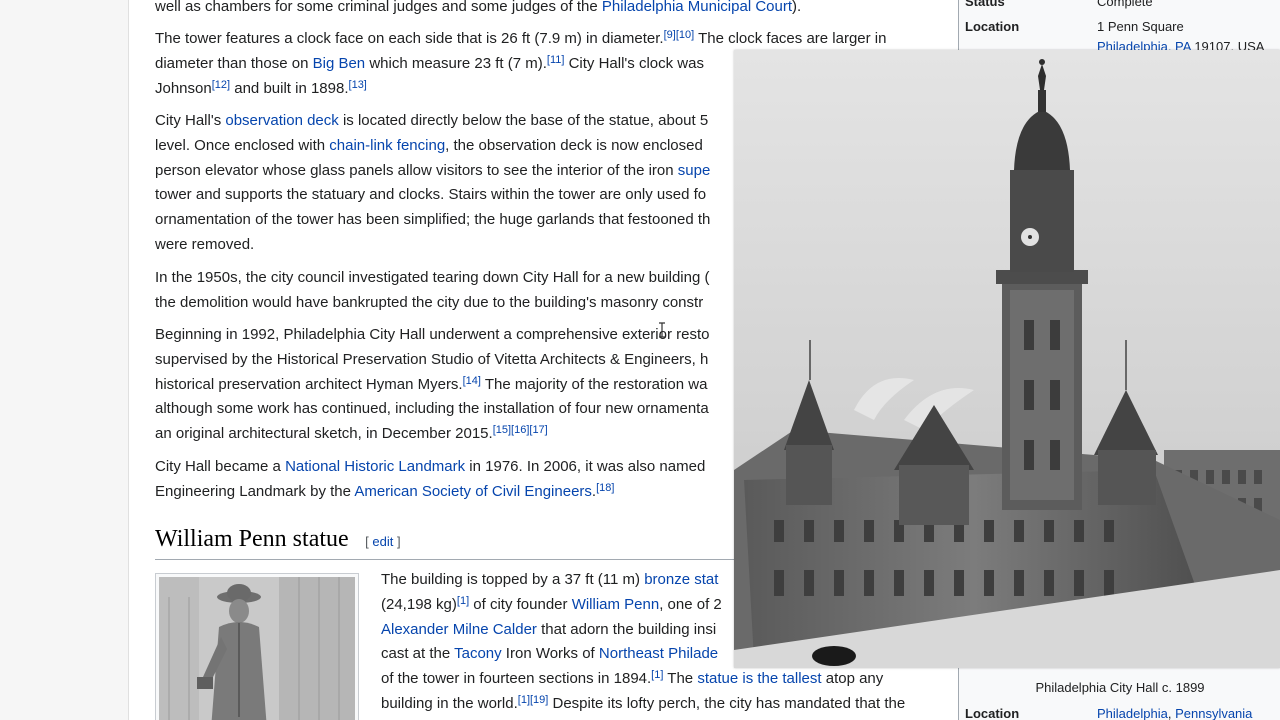 The height and width of the screenshot is (720, 1280). Describe the element at coordinates (397, 541) in the screenshot. I see `edit-bracket: ]` at that location.